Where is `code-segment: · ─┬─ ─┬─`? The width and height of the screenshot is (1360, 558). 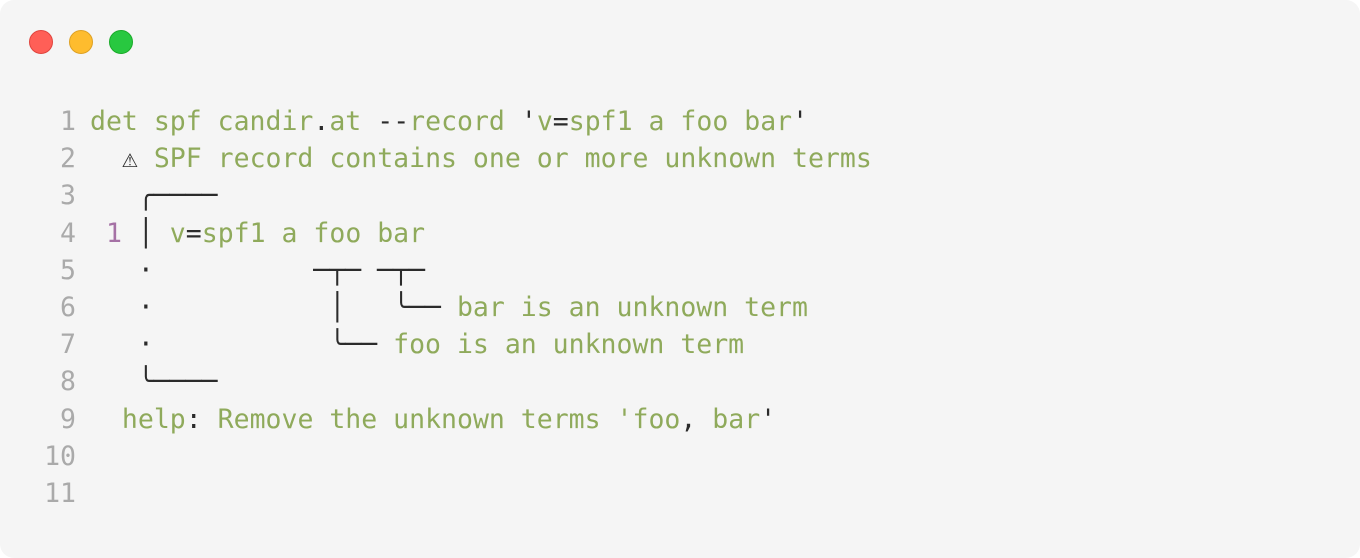 code-segment: · ─┬─ ─┬─ is located at coordinates (258, 270).